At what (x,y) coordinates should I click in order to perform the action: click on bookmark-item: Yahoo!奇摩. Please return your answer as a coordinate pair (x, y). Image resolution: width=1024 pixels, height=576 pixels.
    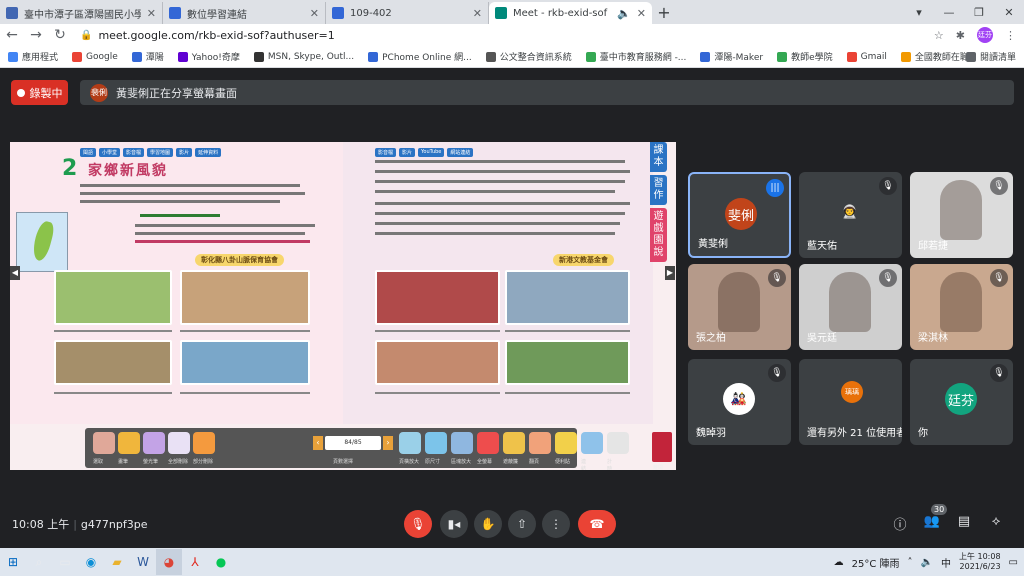
    Looking at the image, I should click on (208, 56).